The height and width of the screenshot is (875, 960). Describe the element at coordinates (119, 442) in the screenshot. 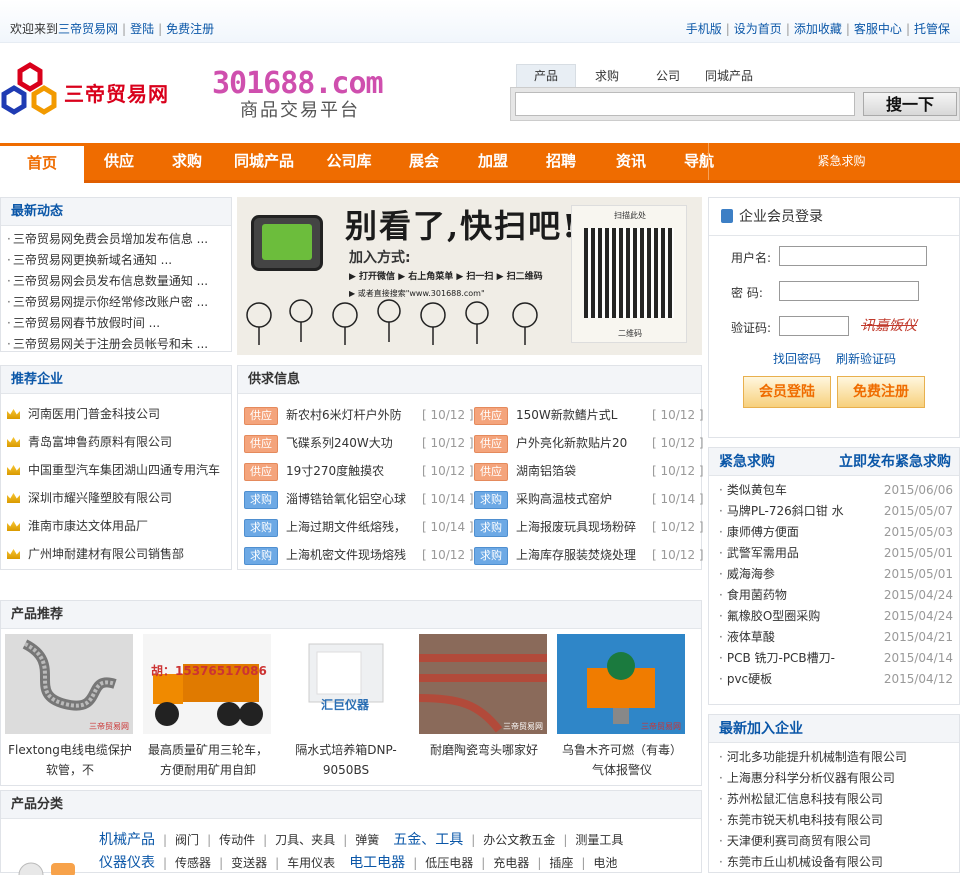

I see `company-item: 青岛富坤鲁药原料有限公司` at that location.